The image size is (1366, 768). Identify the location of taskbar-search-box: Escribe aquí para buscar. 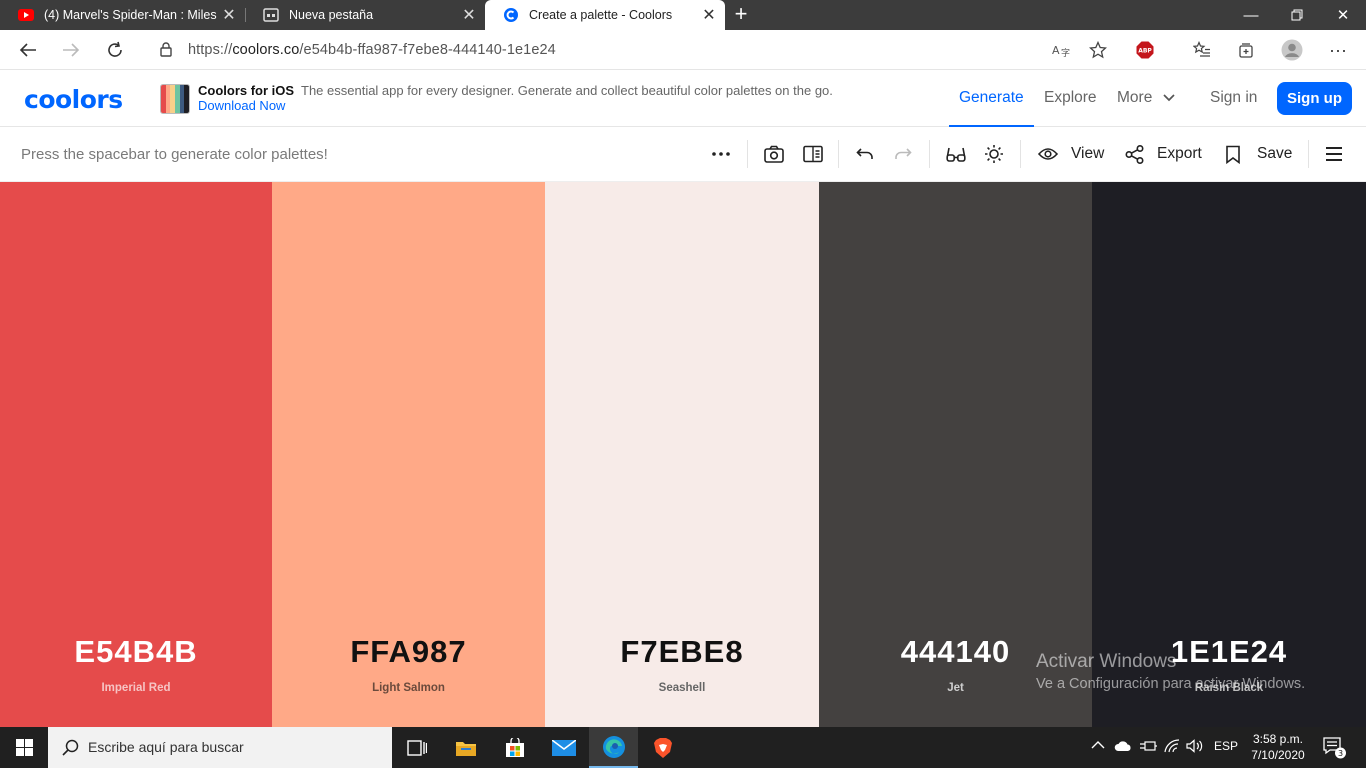
(220, 747).